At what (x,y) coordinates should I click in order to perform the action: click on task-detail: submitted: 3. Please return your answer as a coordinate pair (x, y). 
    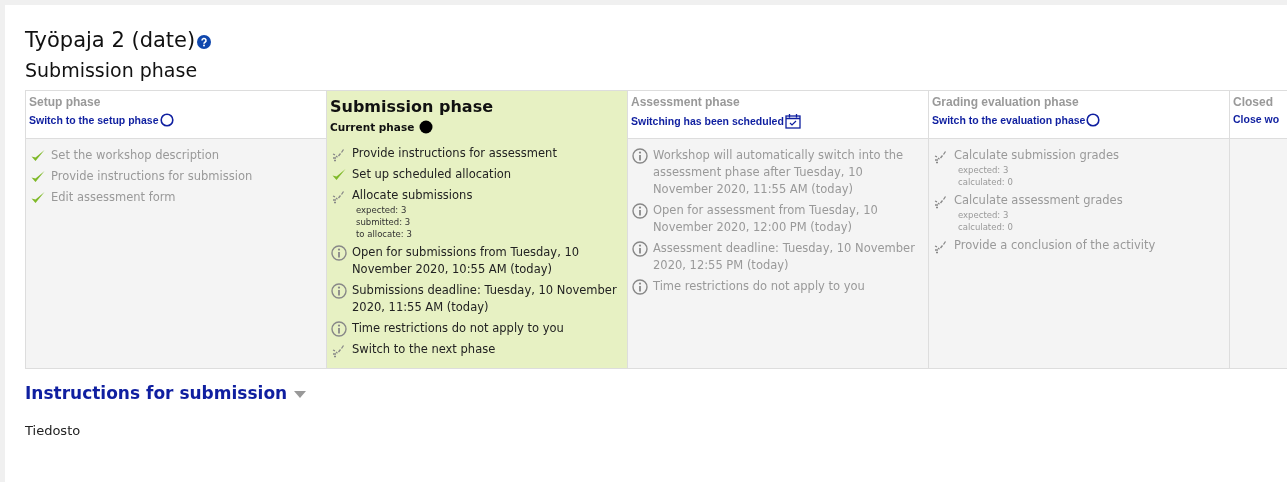
    Looking at the image, I should click on (384, 222).